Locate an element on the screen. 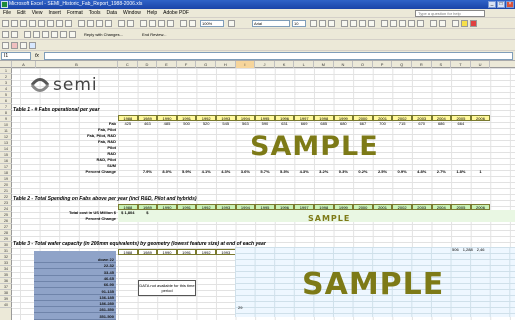 This screenshot has height=320, width=515. cell-fab-2000: 667 is located at coordinates (363, 124).